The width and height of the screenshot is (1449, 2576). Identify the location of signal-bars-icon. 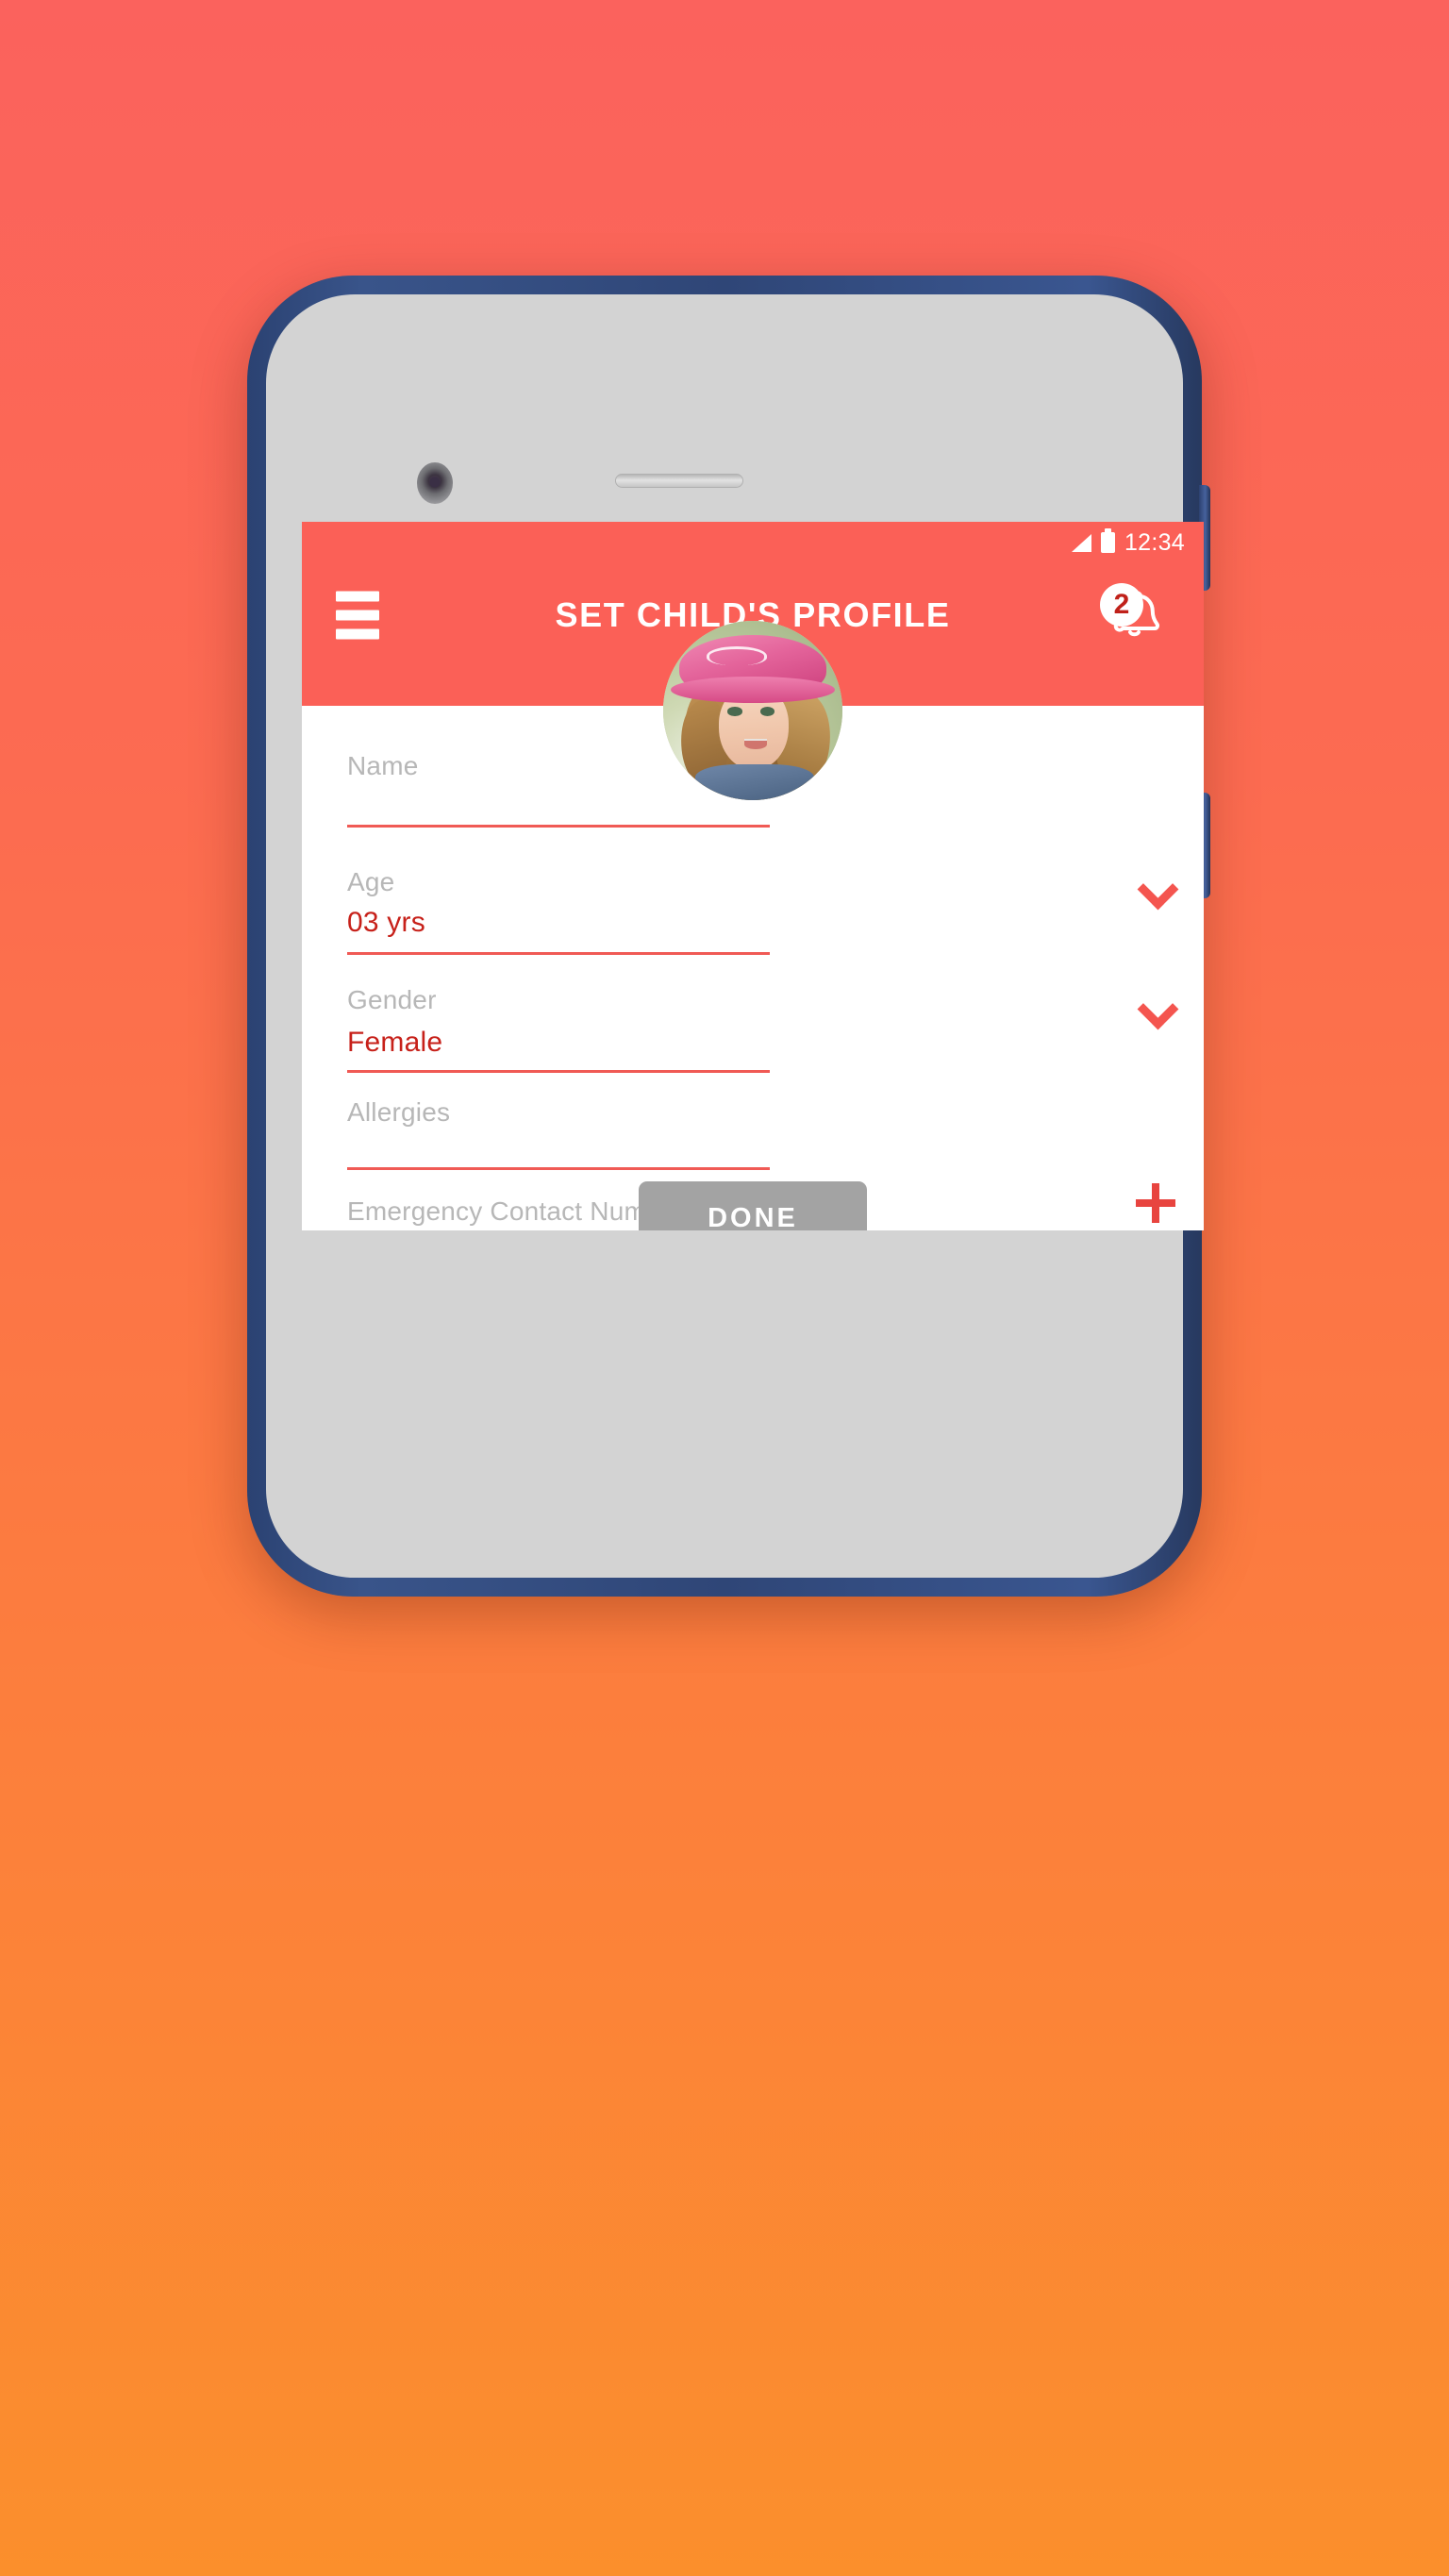
(1081, 542).